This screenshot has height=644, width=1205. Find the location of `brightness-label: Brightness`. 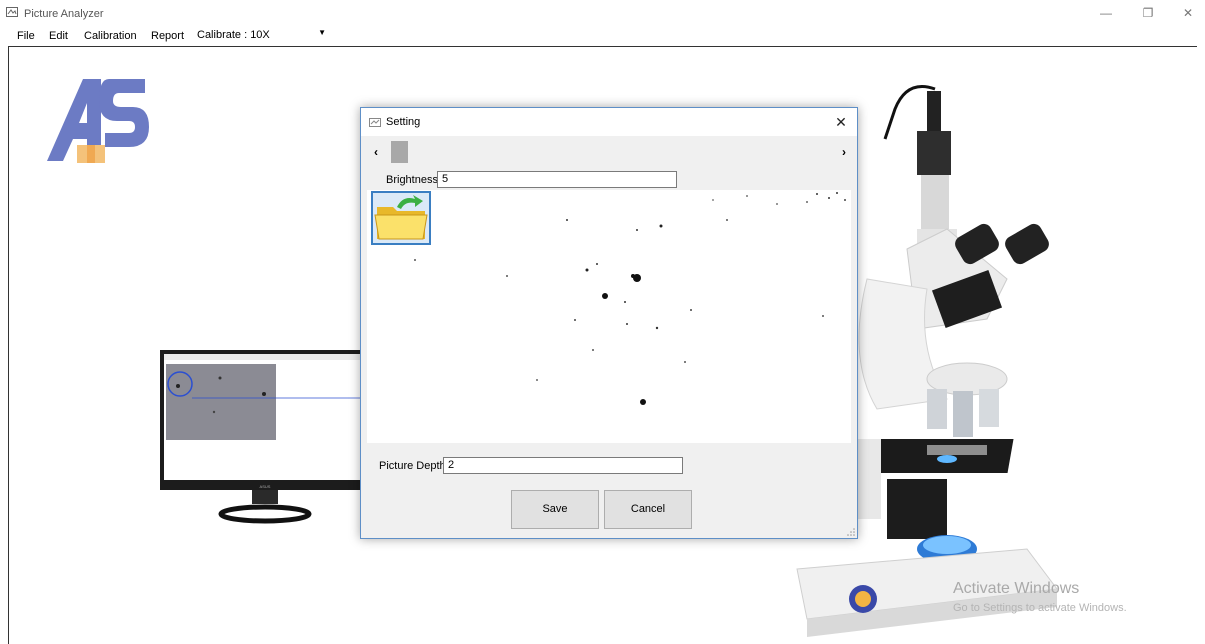

brightness-label: Brightness is located at coordinates (412, 180).